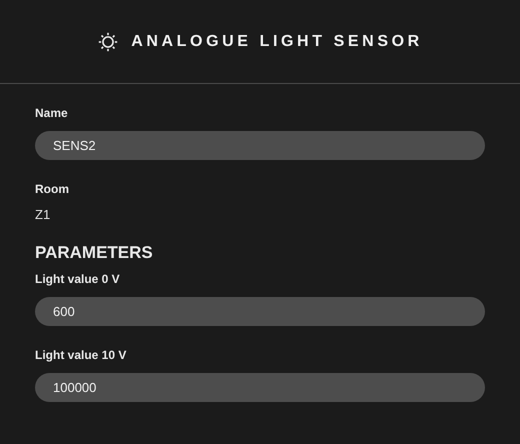 This screenshot has width=520, height=444. What do you see at coordinates (81, 355) in the screenshot?
I see `field-label: Light value 10 V` at bounding box center [81, 355].